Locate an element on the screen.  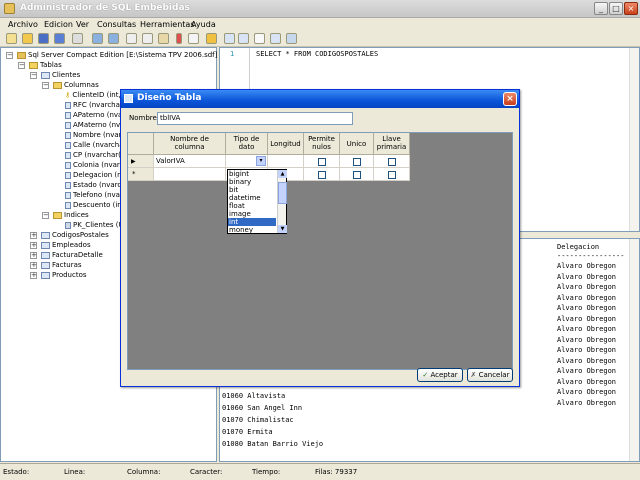
copy-icon is located at coordinates (147, 38).